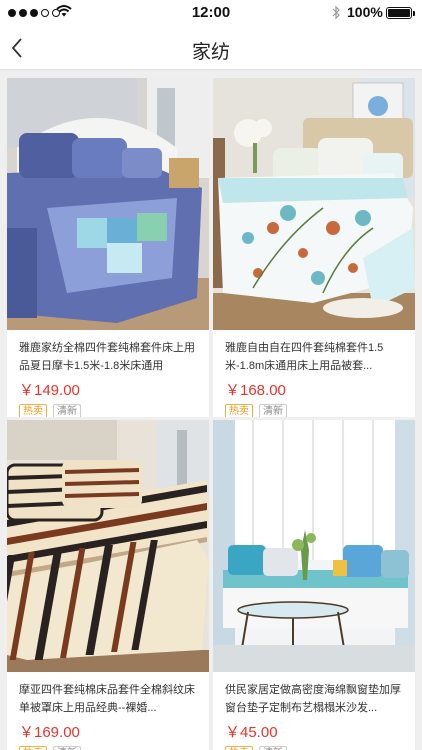  I want to click on product-price: ￥149.00, so click(49, 390).